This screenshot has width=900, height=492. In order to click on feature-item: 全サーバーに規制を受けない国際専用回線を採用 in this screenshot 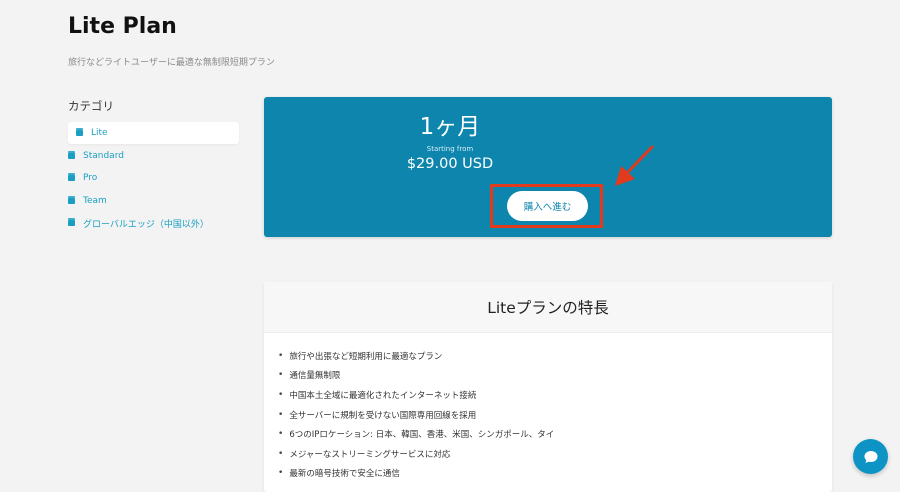, I will do `click(416, 415)`.